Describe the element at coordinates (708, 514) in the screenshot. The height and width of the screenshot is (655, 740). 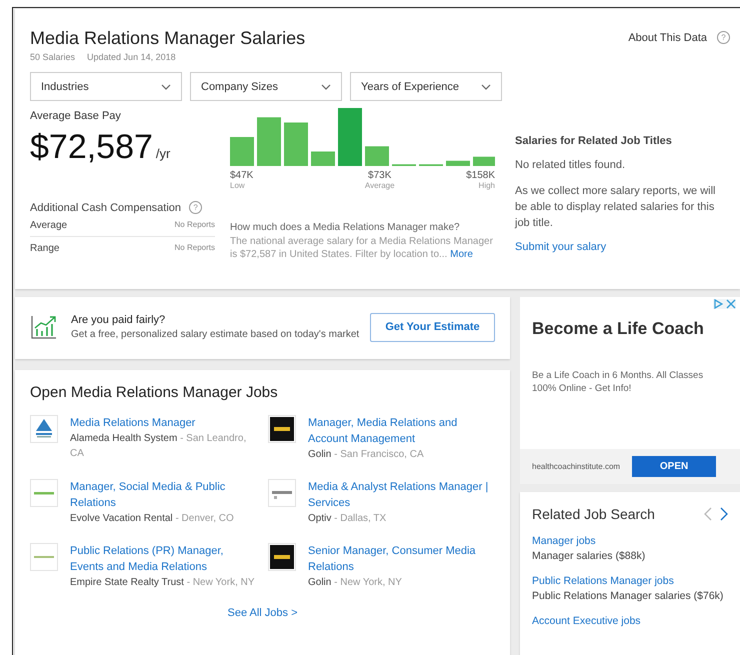
I see `chevron-left-icon` at that location.